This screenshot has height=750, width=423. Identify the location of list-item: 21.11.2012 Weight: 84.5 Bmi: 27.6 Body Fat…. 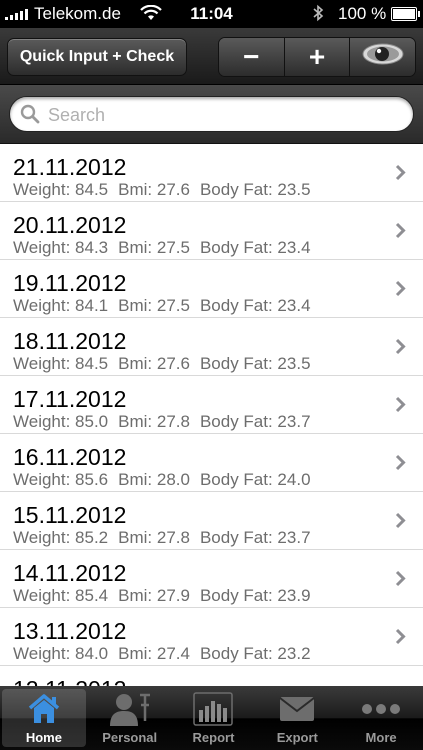
(211, 173).